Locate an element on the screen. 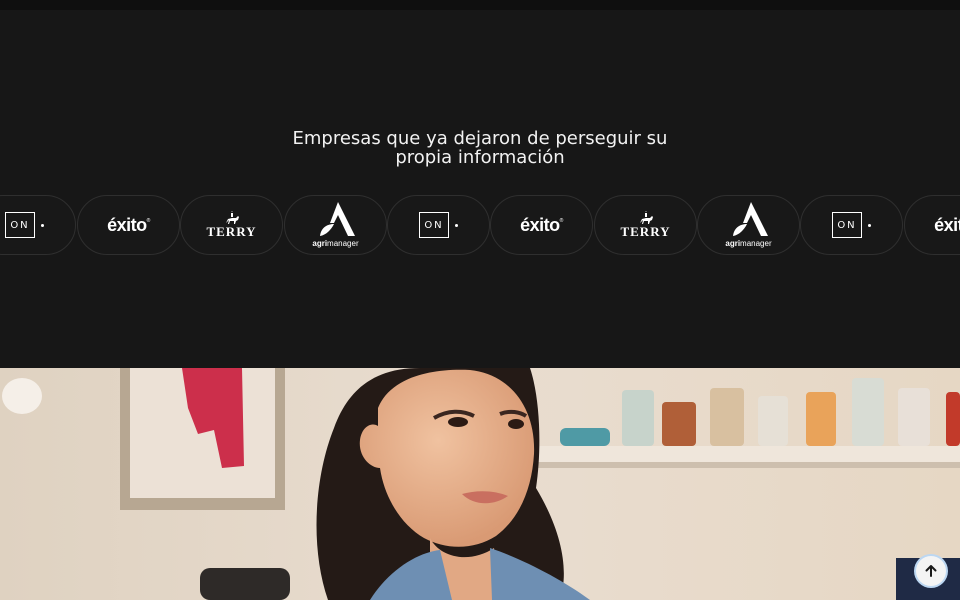  scroll-to-top-button is located at coordinates (931, 571).